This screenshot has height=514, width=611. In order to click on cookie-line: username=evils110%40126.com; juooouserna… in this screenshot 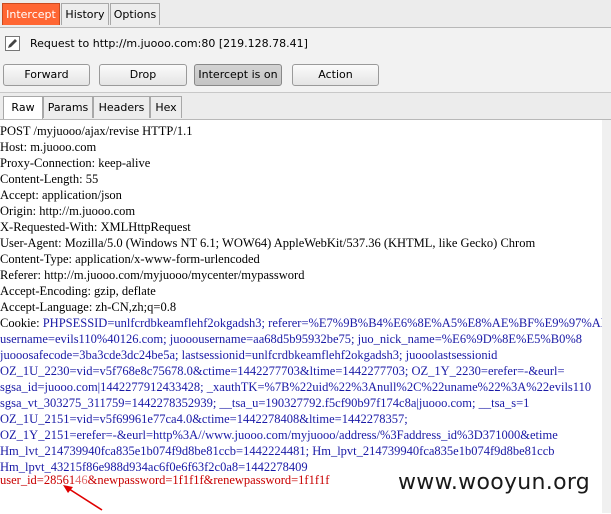, I will do `click(291, 339)`.